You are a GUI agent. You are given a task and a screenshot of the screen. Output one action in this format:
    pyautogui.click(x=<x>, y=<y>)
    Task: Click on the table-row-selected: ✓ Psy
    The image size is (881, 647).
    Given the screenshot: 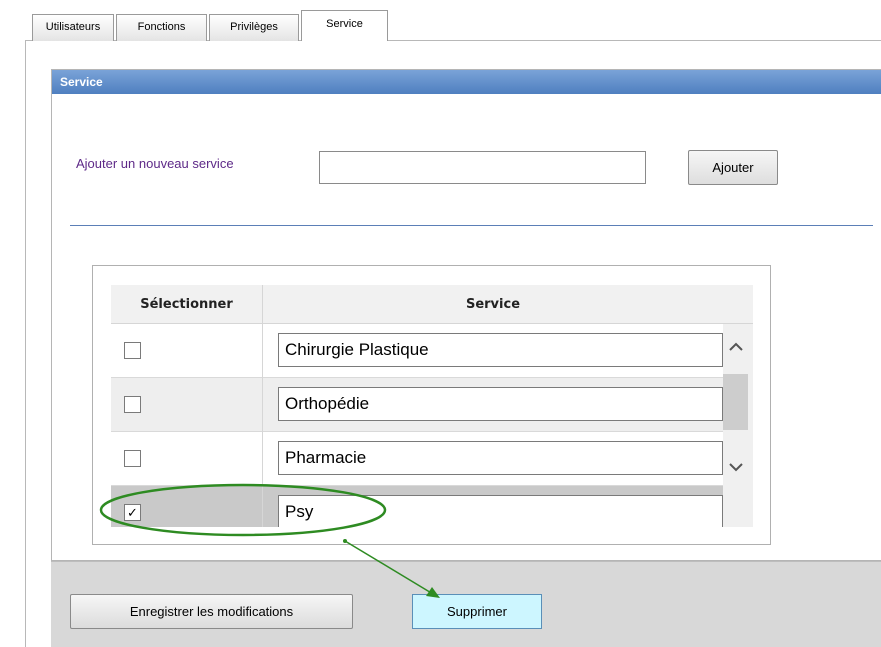 What is the action you would take?
    pyautogui.click(x=417, y=506)
    